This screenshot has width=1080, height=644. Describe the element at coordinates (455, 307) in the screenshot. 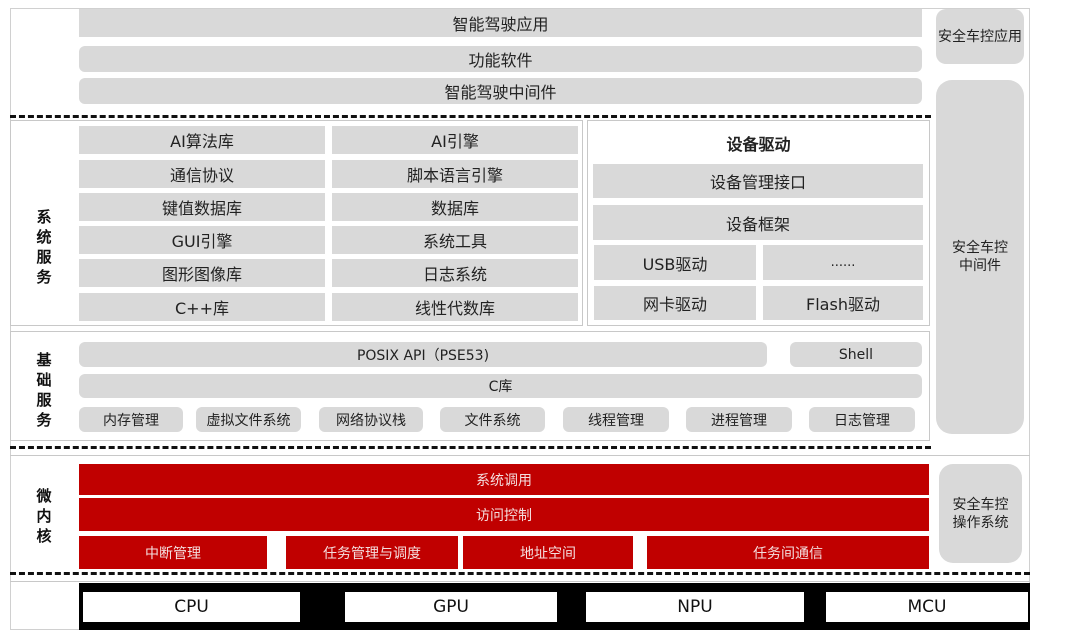

I see `svc-linear-algebra-lib: 线性代数库` at that location.